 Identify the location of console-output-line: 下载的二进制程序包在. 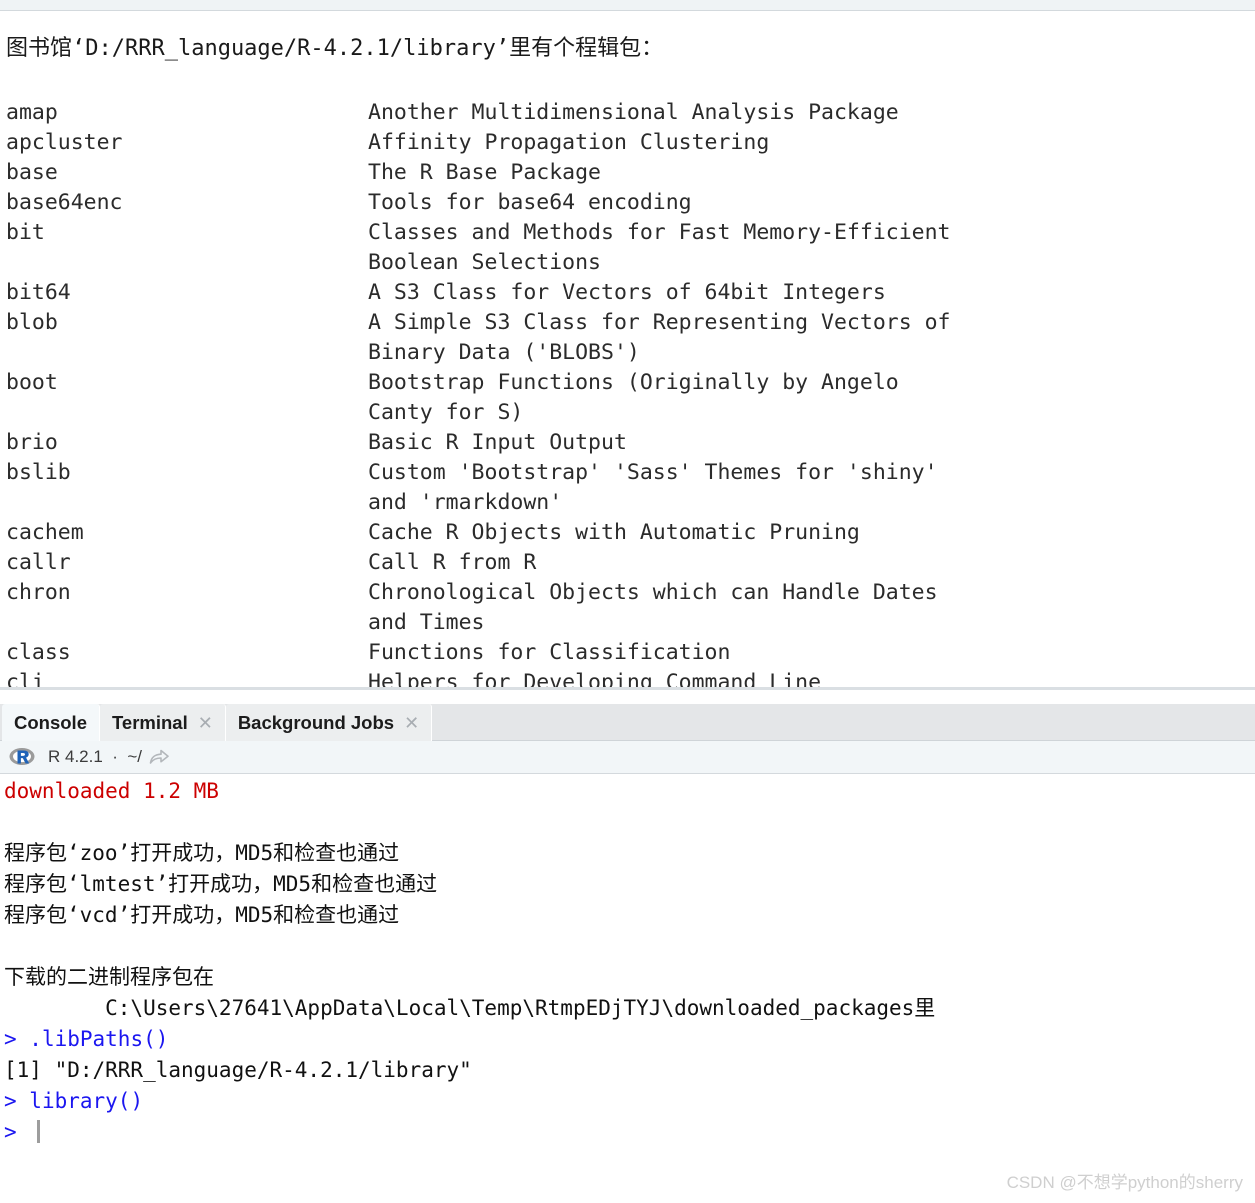
(627, 977).